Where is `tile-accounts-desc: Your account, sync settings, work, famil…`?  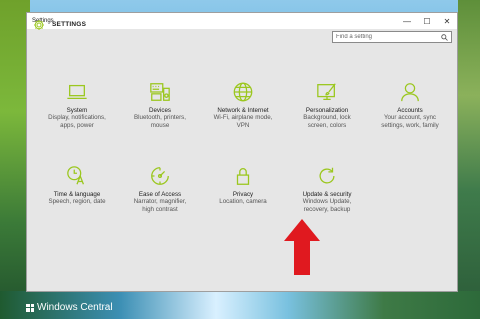 tile-accounts-desc: Your account, sync settings, work, famil… is located at coordinates (410, 121).